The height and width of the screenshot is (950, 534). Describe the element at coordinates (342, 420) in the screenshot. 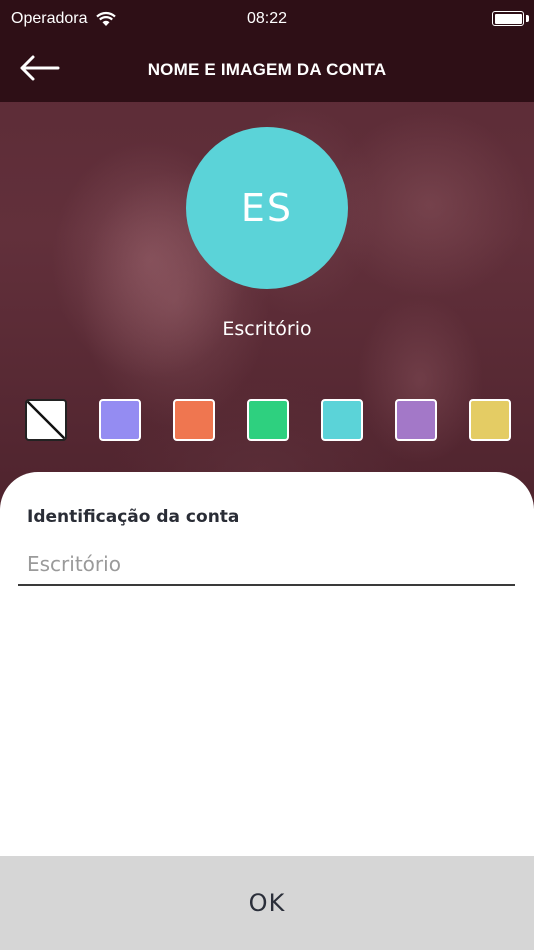

I see `color-swatch-cyan` at that location.